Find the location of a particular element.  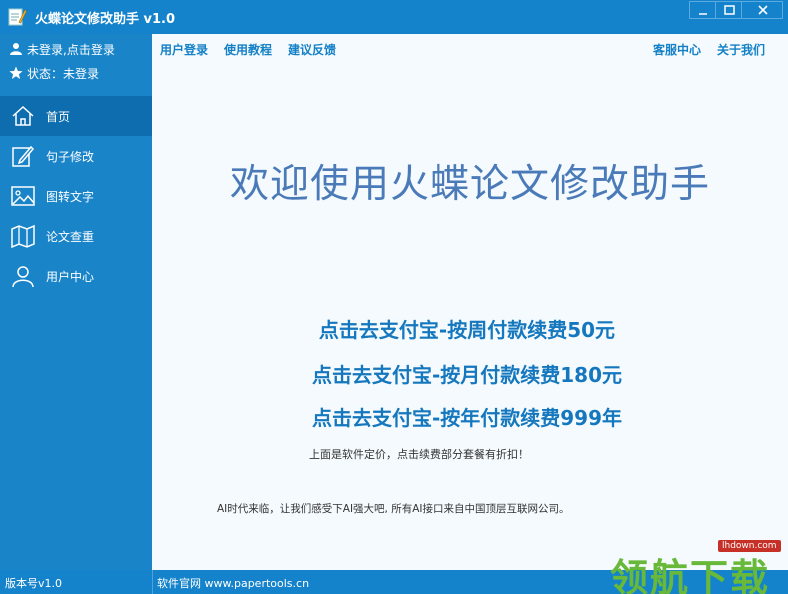

sidebar-item-sentence-edit: 句子修改 is located at coordinates (76, 156).